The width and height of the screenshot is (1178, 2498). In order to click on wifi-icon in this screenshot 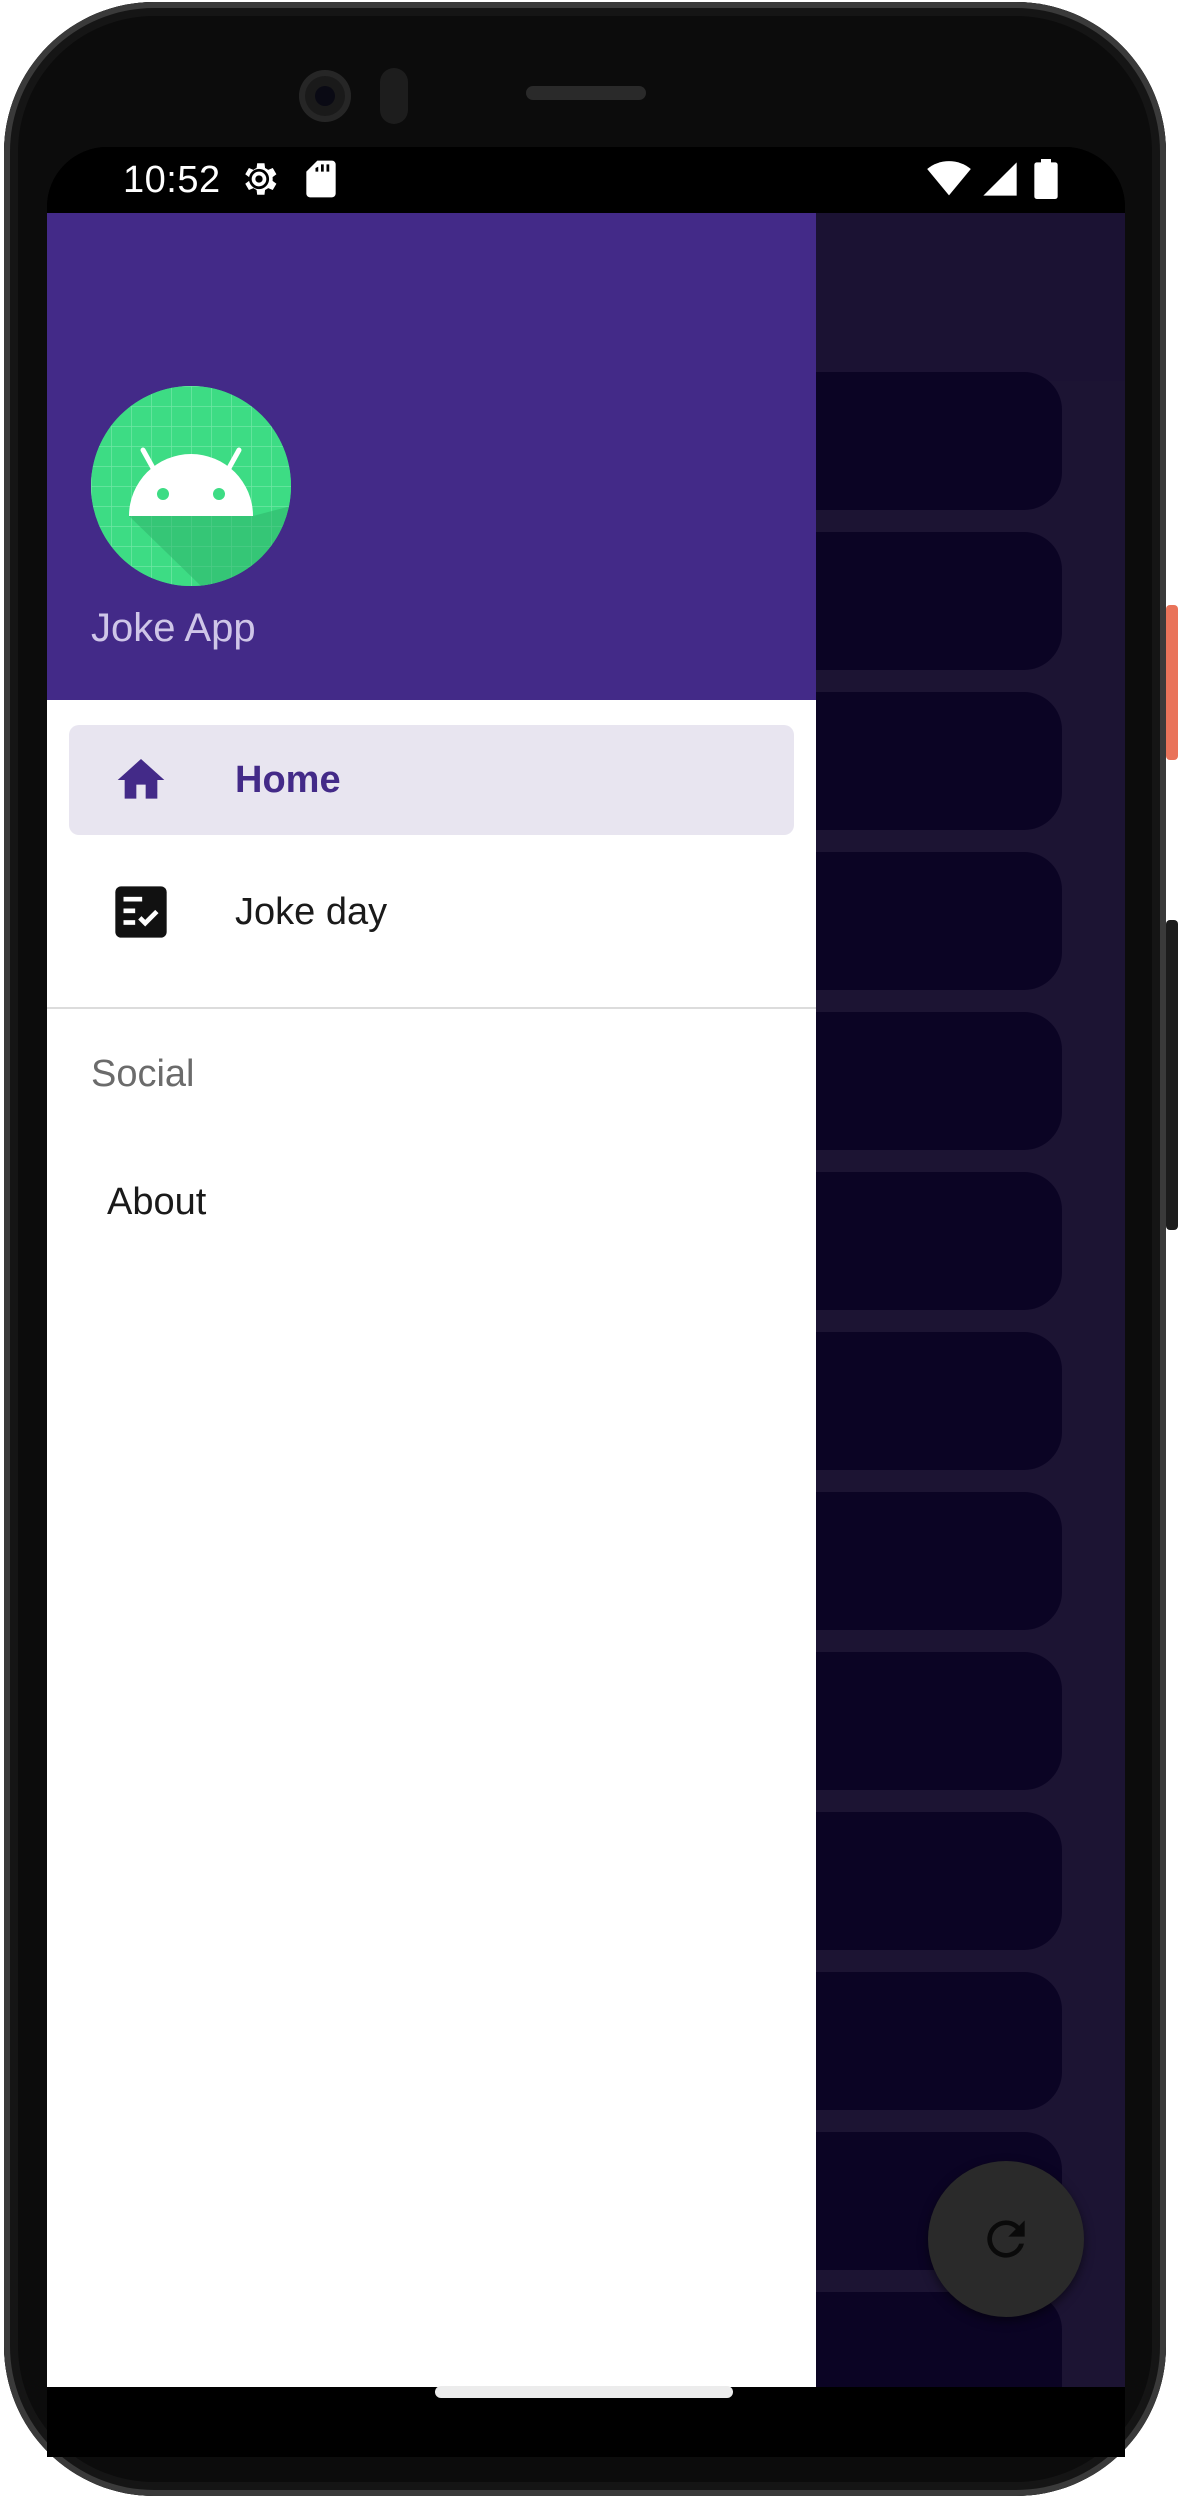, I will do `click(949, 178)`.